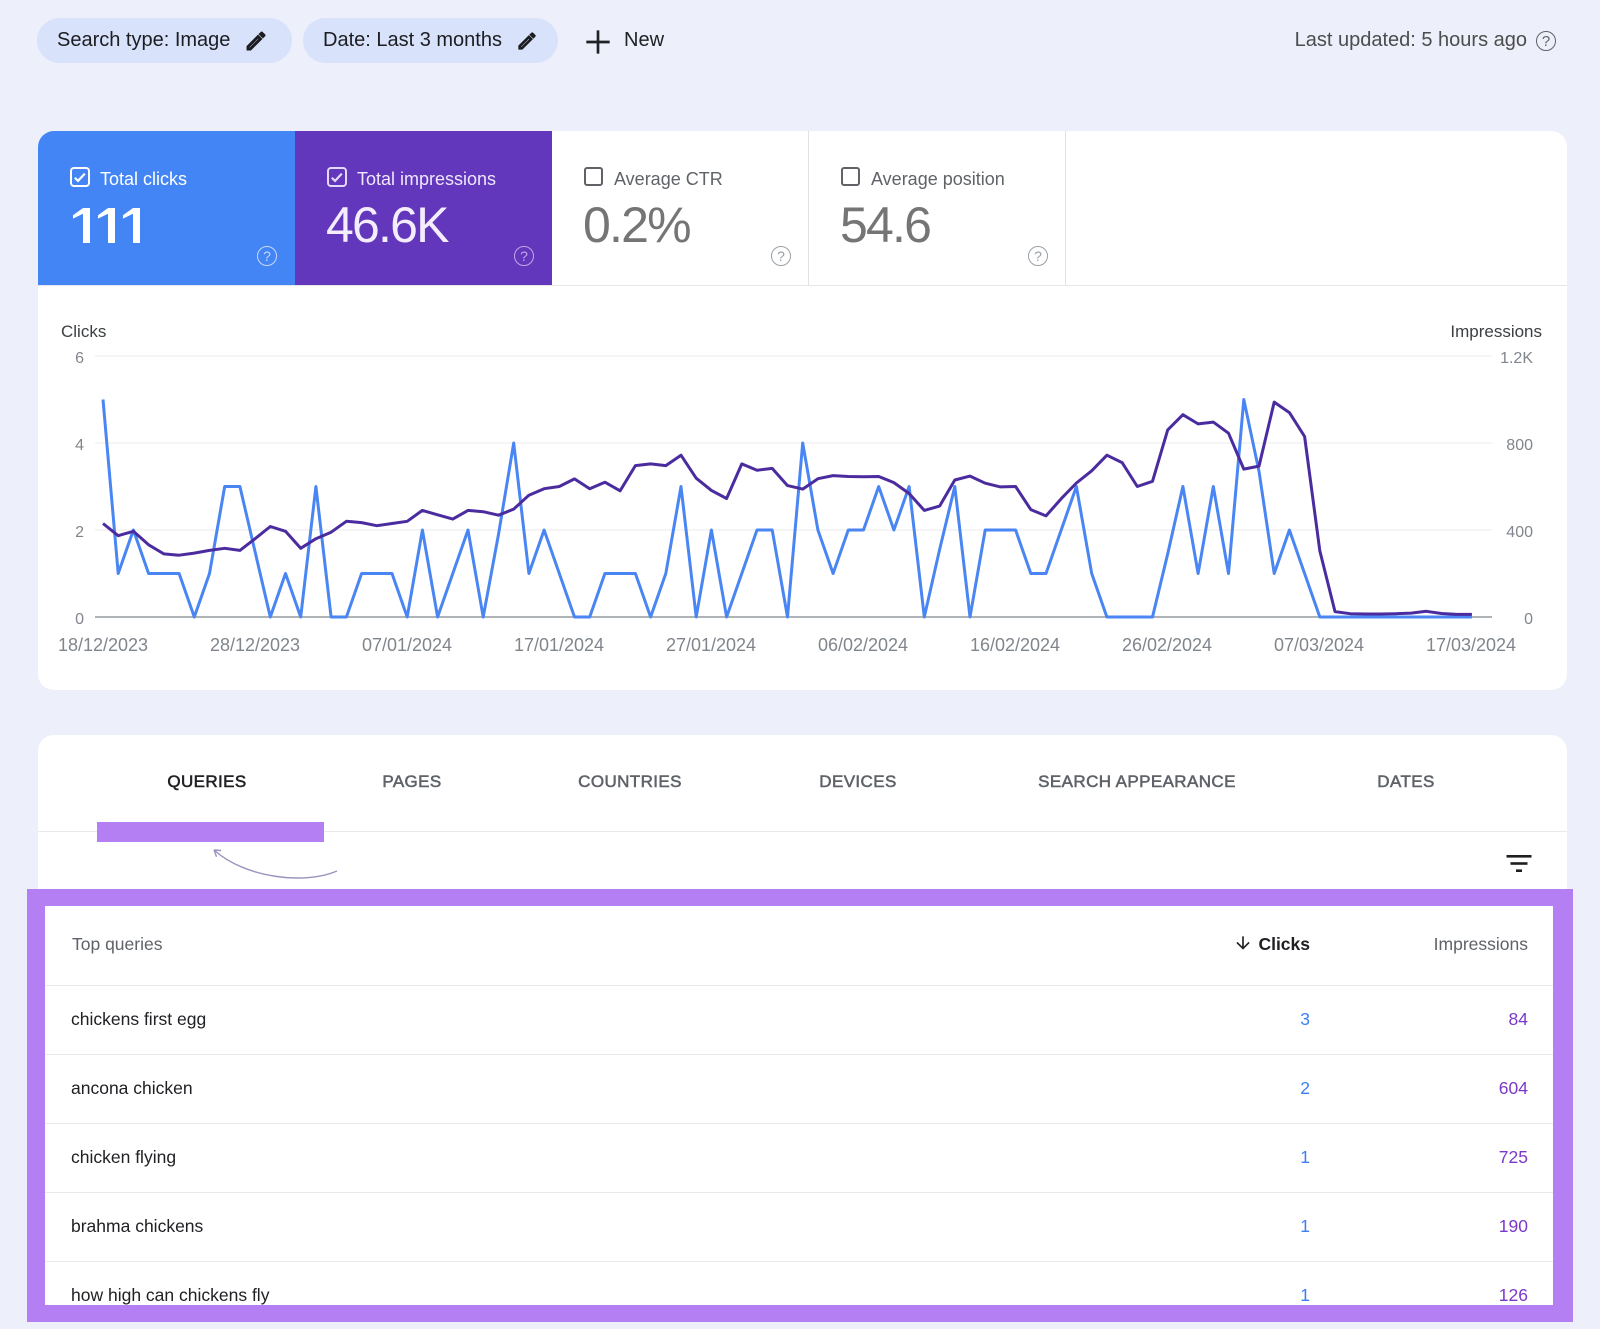  What do you see at coordinates (711, 645) in the screenshot?
I see `svg-text: 27/01/2024` at bounding box center [711, 645].